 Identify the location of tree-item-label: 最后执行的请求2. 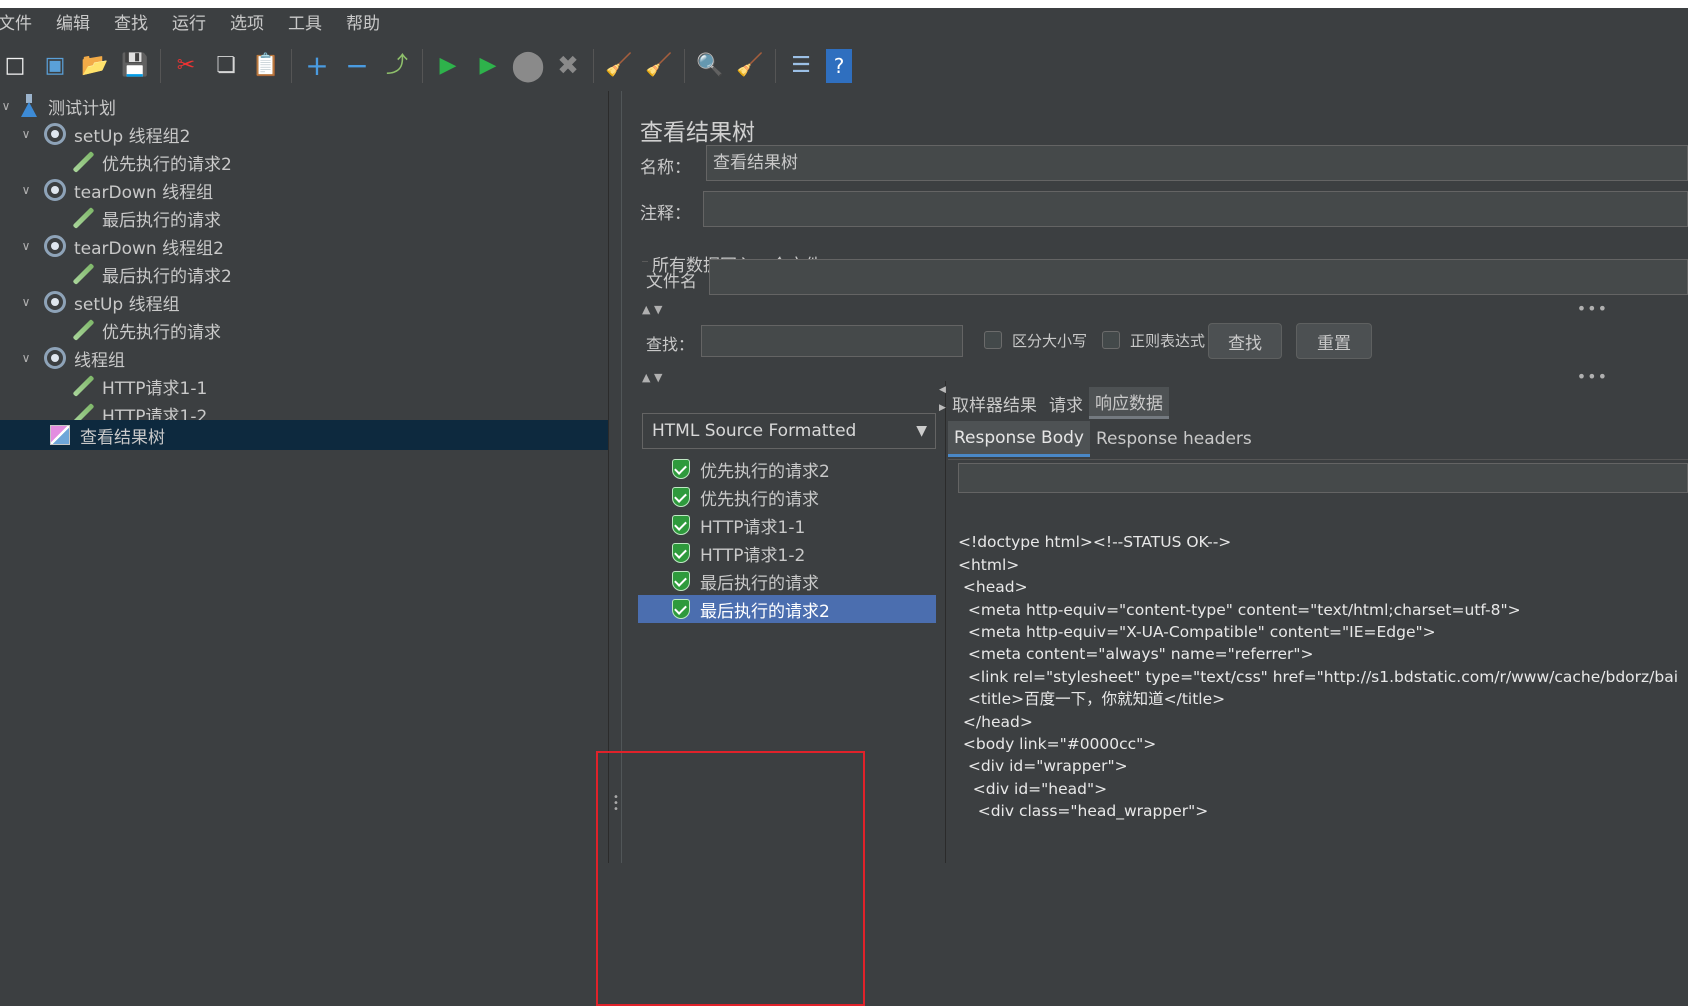
(167, 276).